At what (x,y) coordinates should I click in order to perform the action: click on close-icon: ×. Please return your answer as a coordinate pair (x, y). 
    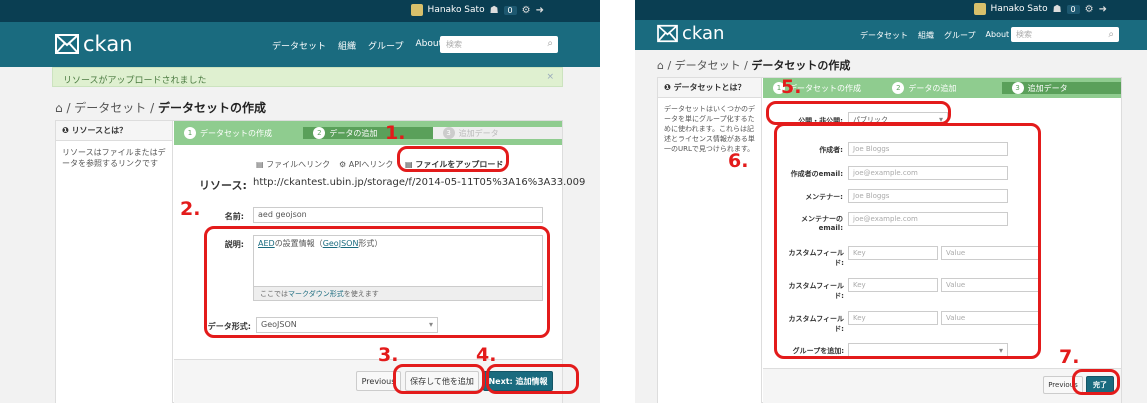
    Looking at the image, I should click on (550, 77).